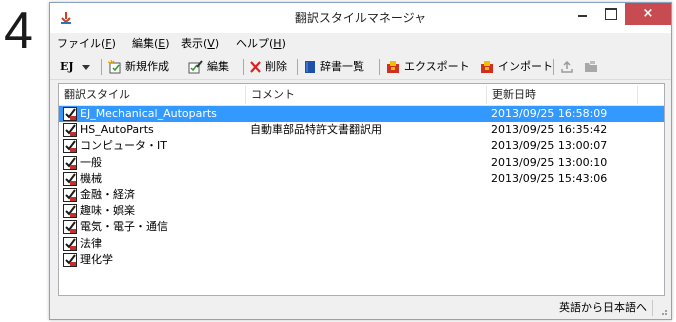  What do you see at coordinates (360, 308) in the screenshot?
I see `status-bar: 英語から日本語へ` at bounding box center [360, 308].